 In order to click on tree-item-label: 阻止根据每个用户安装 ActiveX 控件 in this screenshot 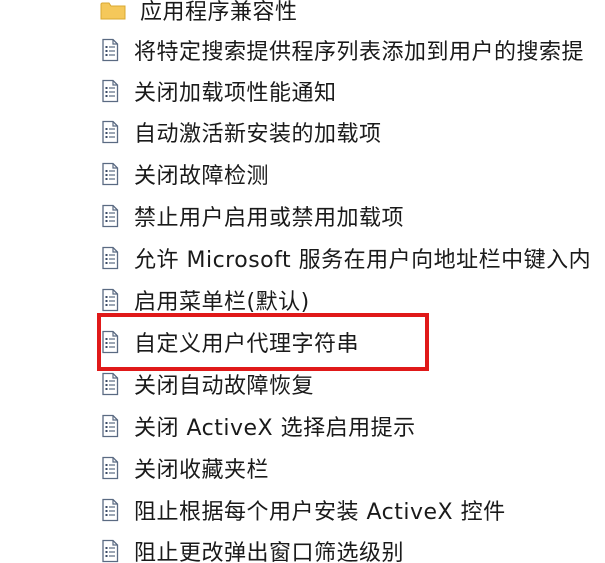, I will do `click(320, 512)`.